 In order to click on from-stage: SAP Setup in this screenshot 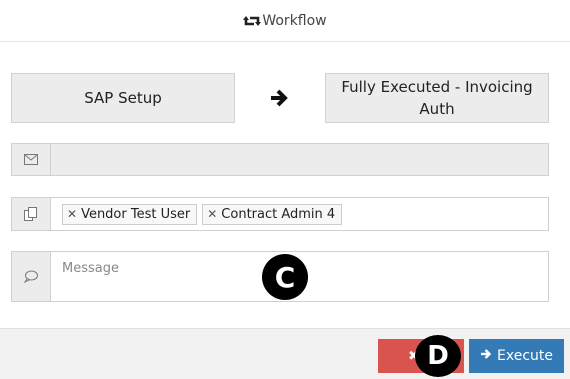, I will do `click(123, 98)`.